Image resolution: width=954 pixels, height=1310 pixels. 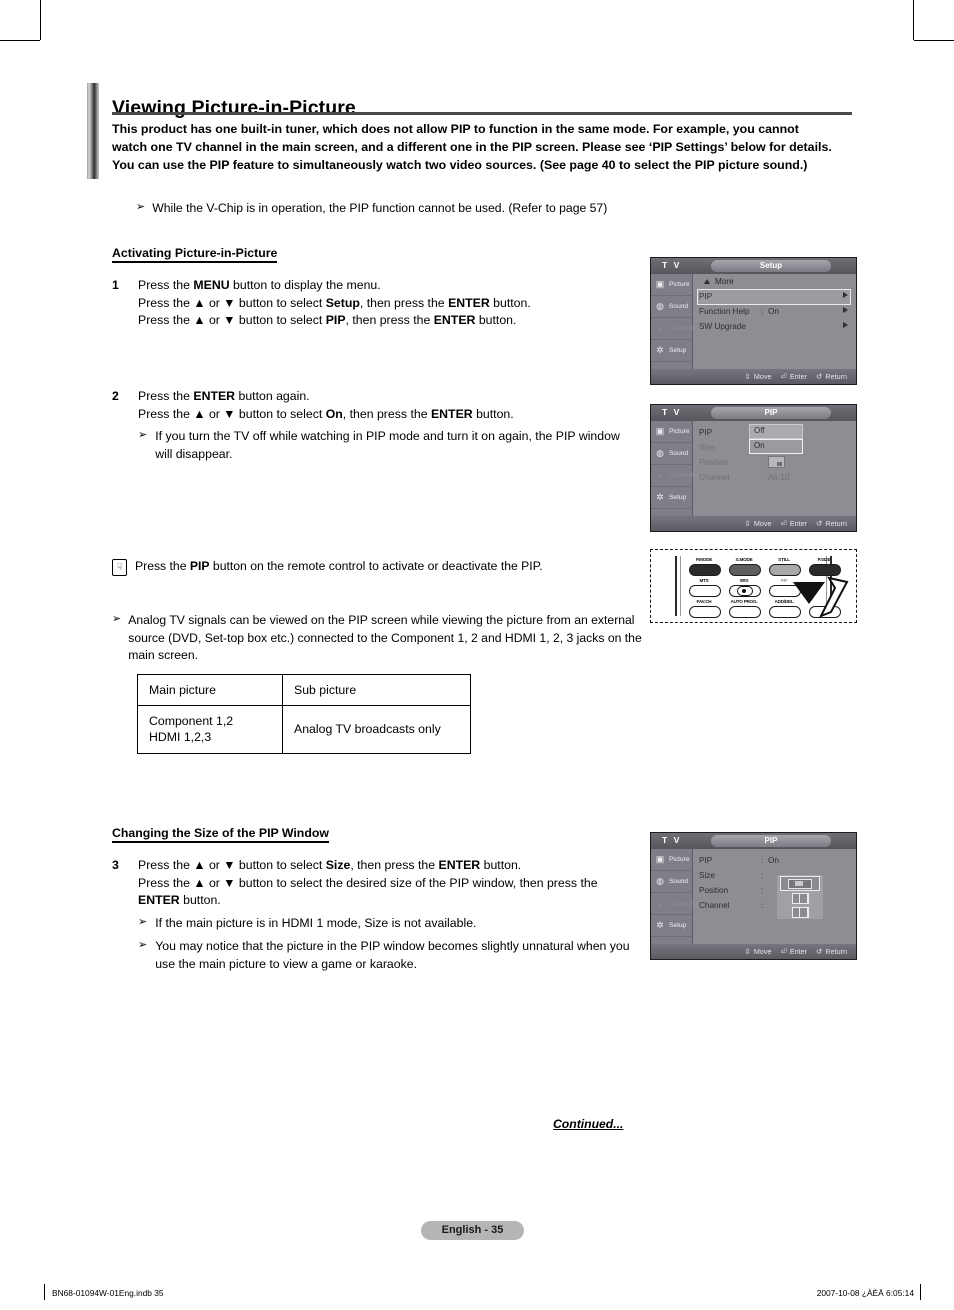 I want to click on return-icon: ↺, so click(x=819, y=523).